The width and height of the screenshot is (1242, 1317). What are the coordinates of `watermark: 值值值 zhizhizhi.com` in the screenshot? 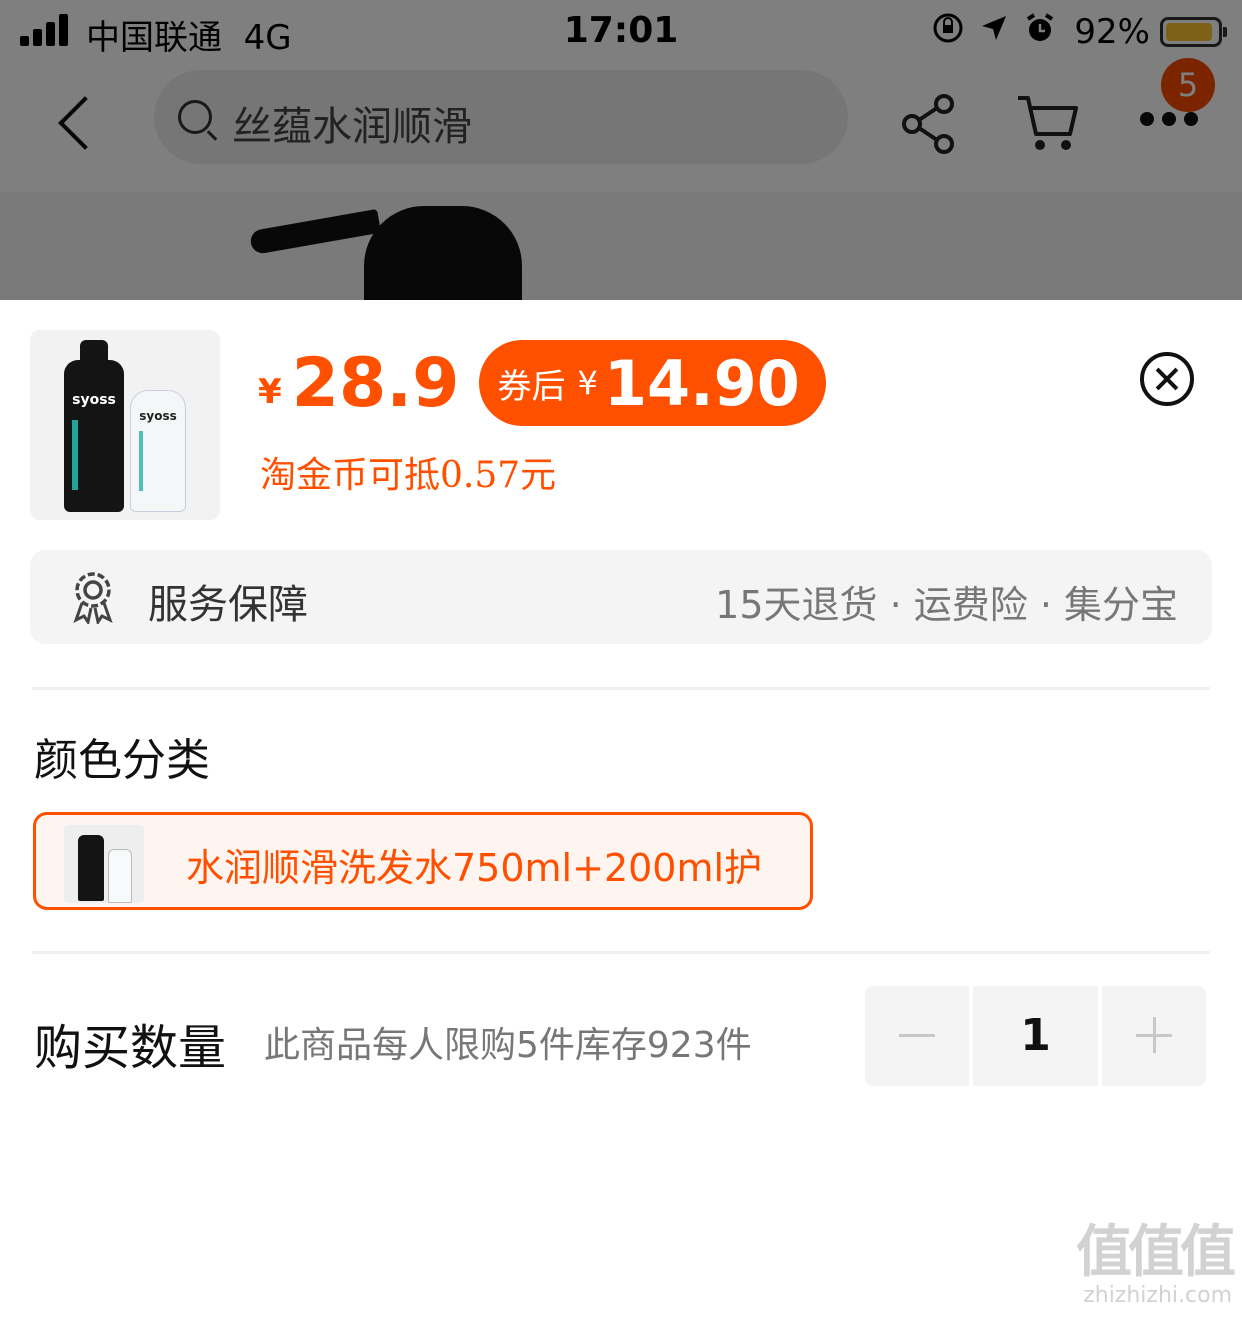 It's located at (1156, 1264).